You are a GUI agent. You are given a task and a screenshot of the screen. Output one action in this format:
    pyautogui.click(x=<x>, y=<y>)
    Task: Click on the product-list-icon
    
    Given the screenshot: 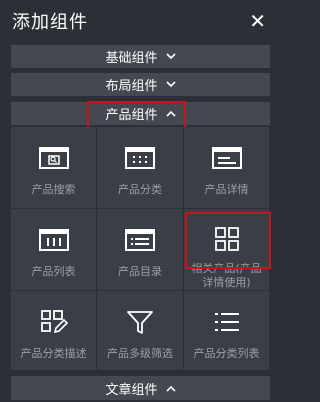 What is the action you would take?
    pyautogui.click(x=53, y=240)
    